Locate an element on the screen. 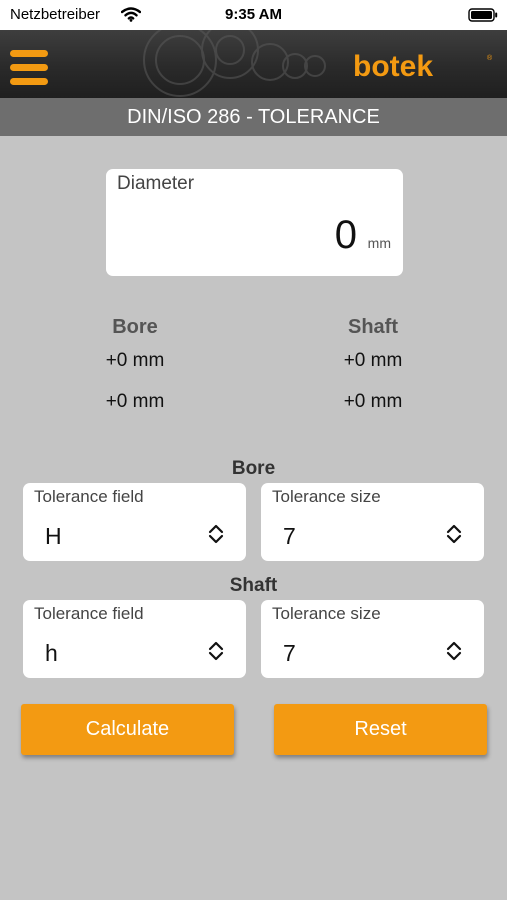  shaft-tolerance-field-select: Tolerance field h is located at coordinates (134, 639).